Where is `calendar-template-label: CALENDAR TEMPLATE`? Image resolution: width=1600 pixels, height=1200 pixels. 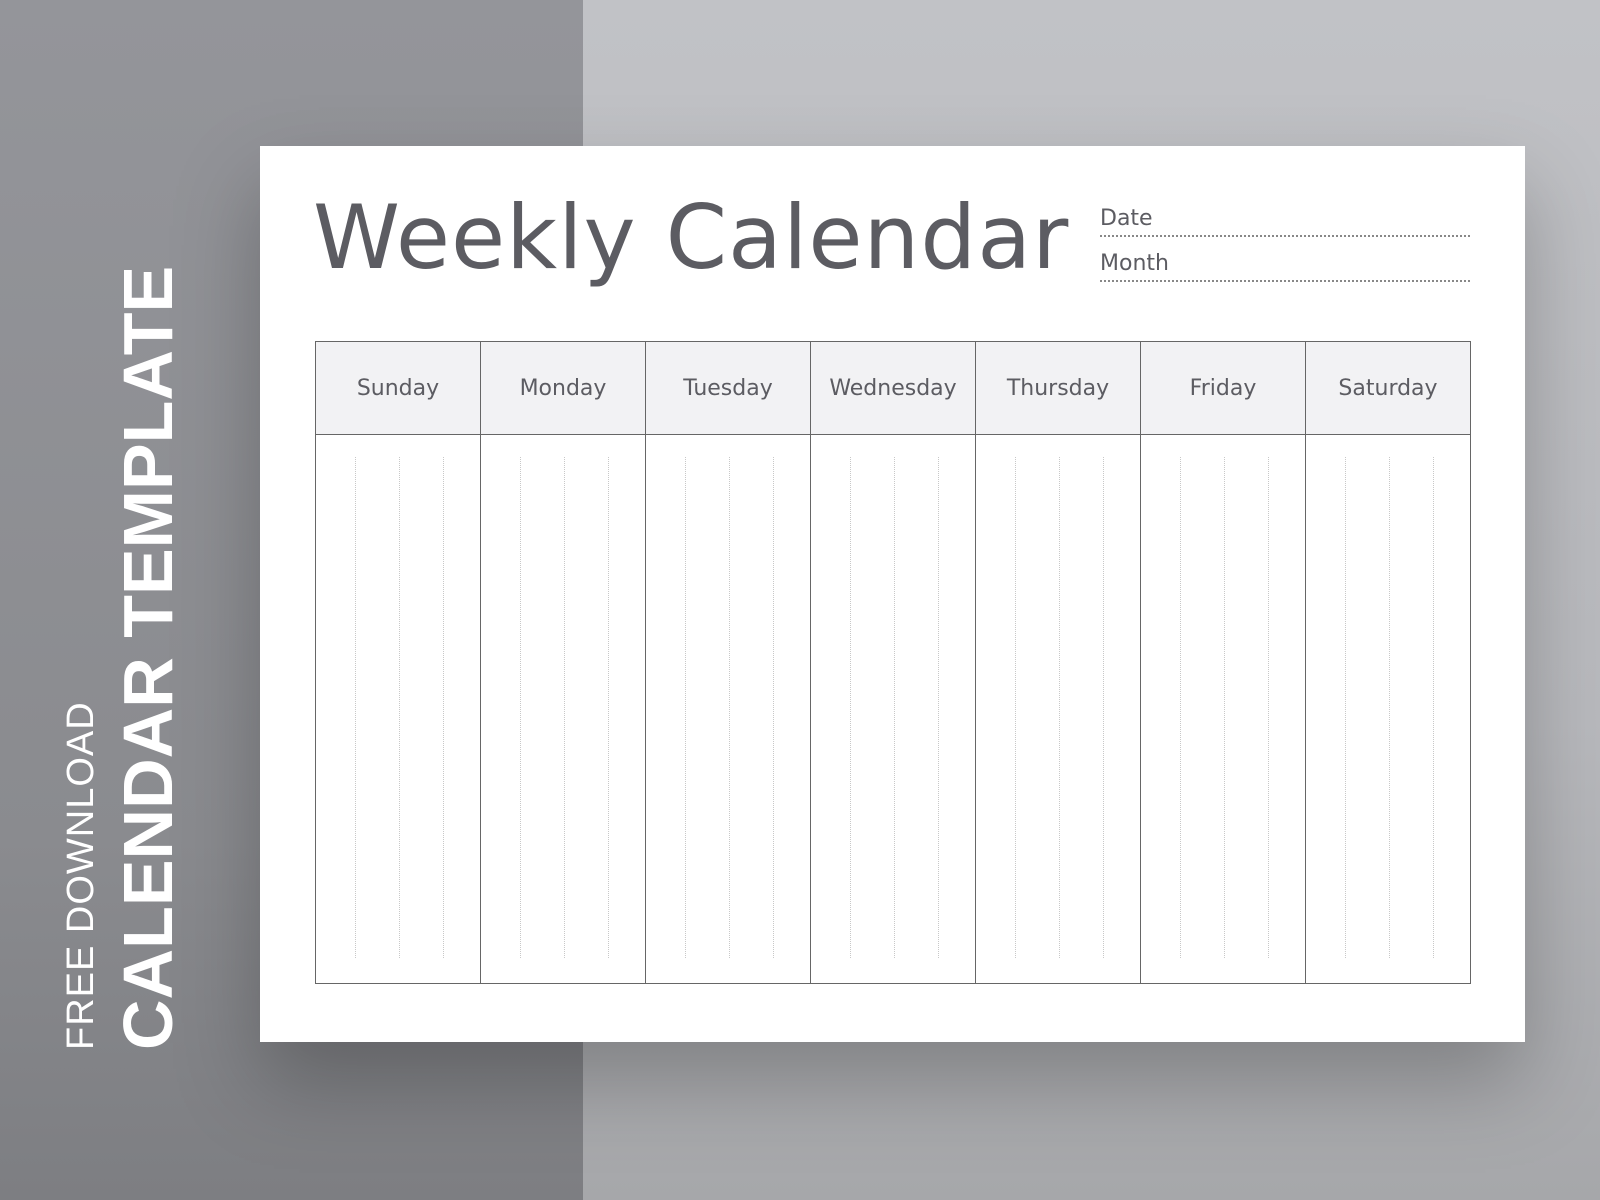 calendar-template-label: CALENDAR TEMPLATE is located at coordinates (148, 657).